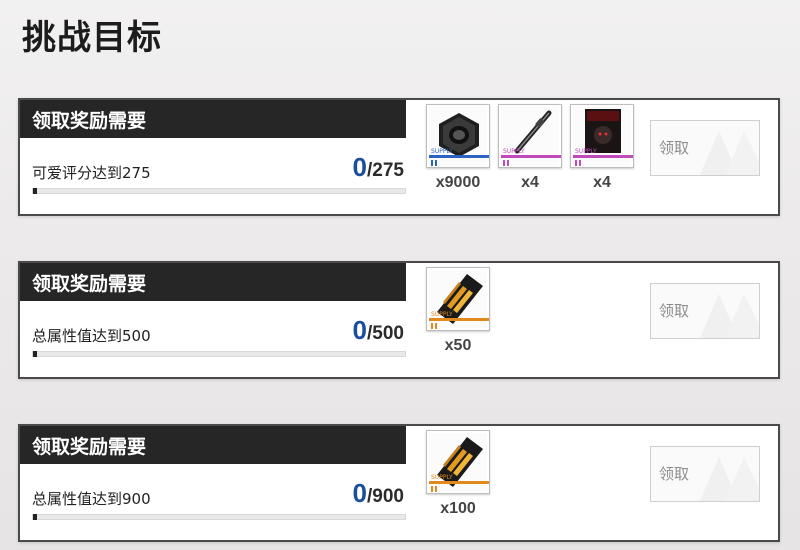 This screenshot has height=550, width=800. I want to click on task-progress: 0/275, so click(378, 167).